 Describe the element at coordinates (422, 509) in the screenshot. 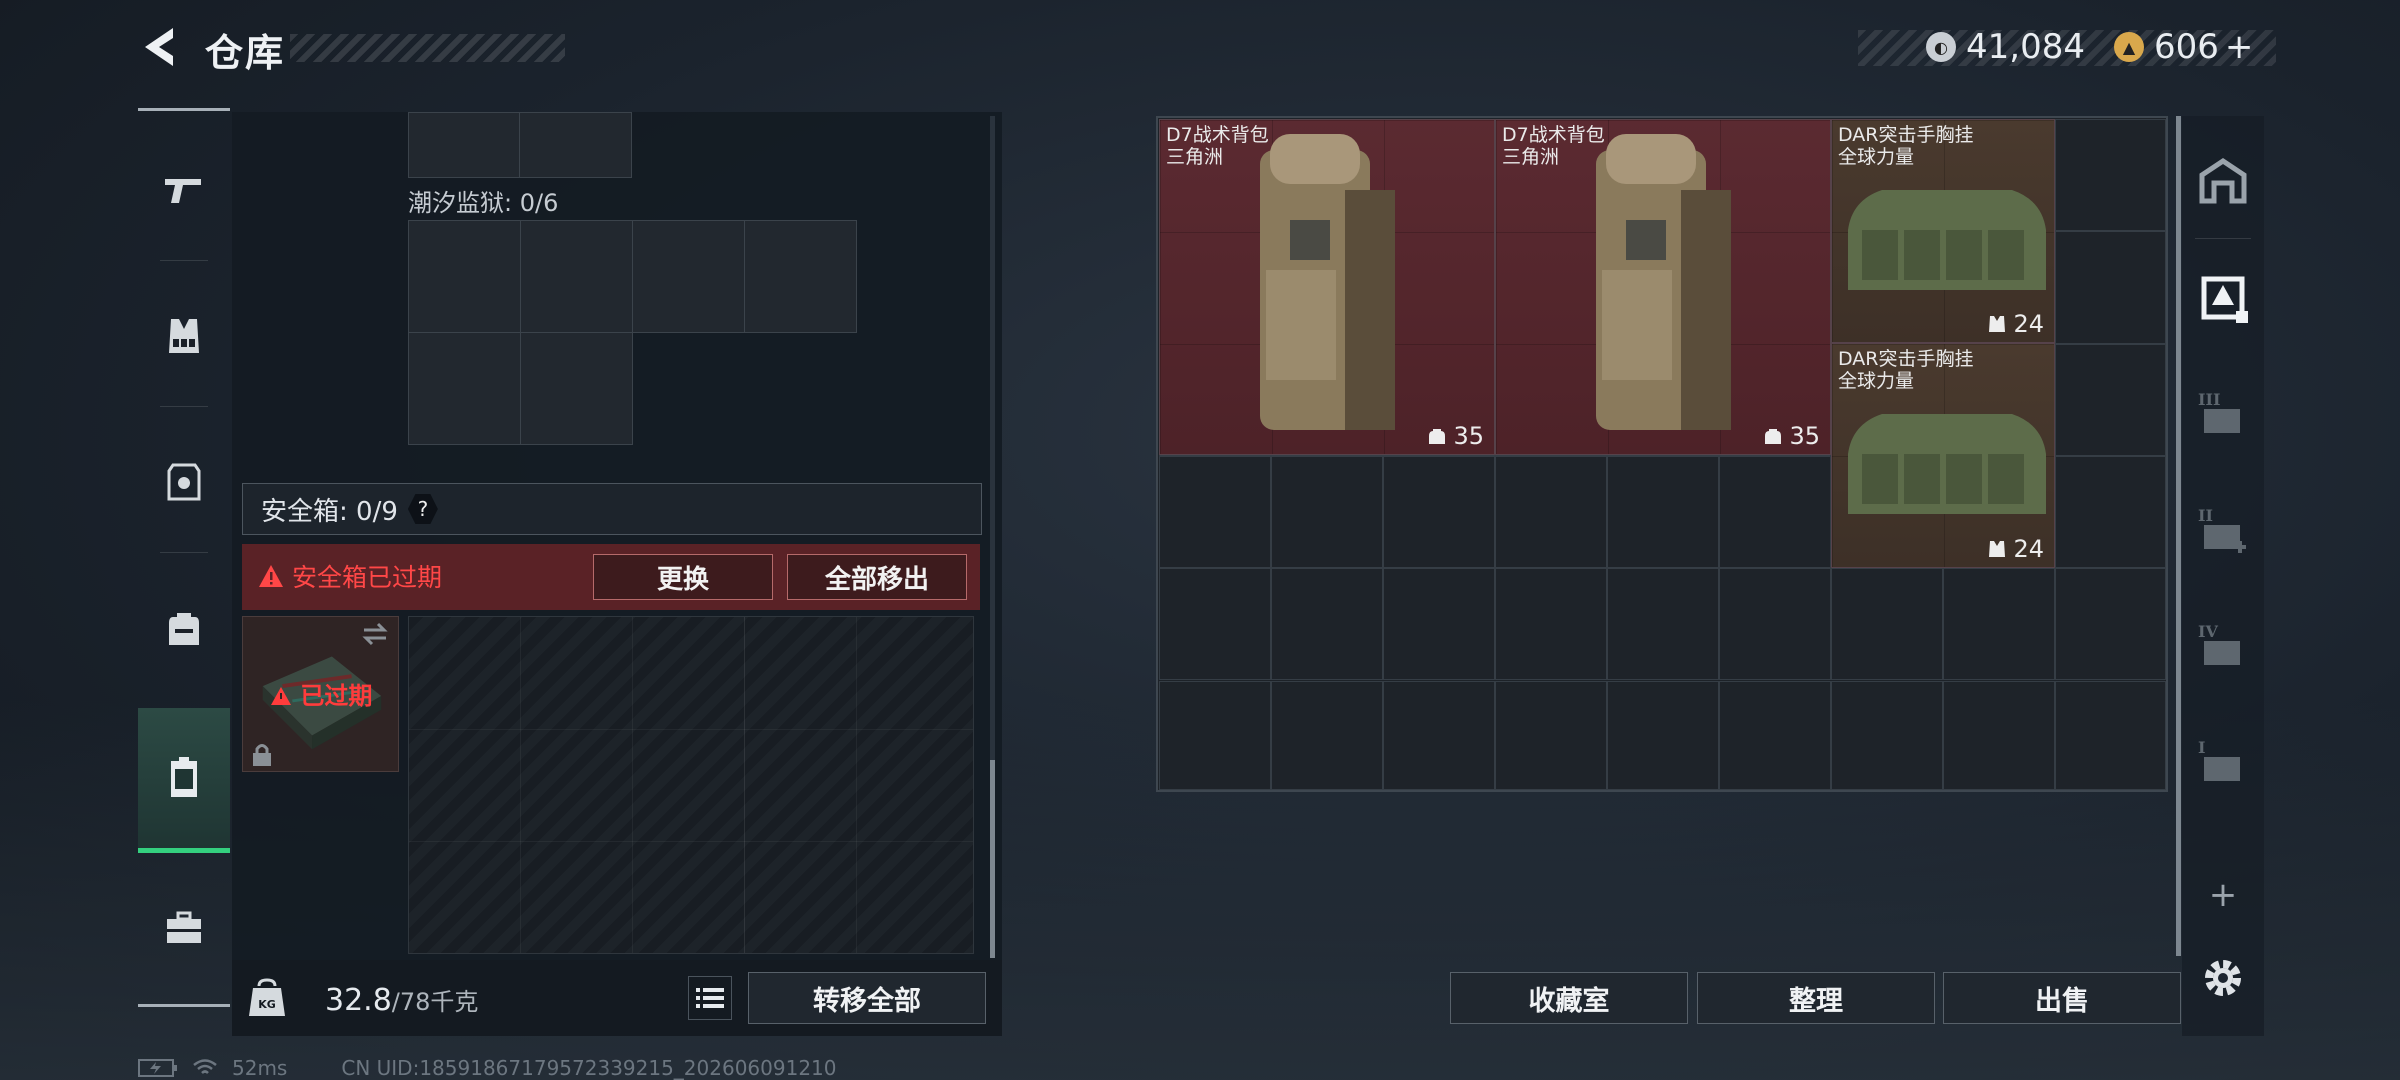

I see `help-icon: ?` at that location.